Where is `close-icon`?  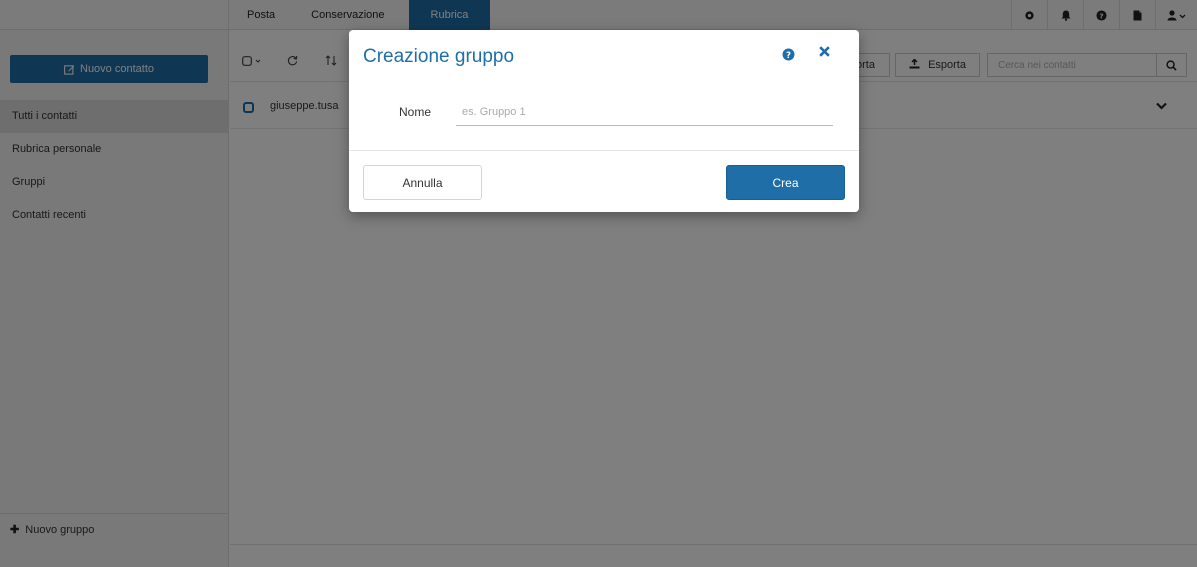
close-icon is located at coordinates (824, 53).